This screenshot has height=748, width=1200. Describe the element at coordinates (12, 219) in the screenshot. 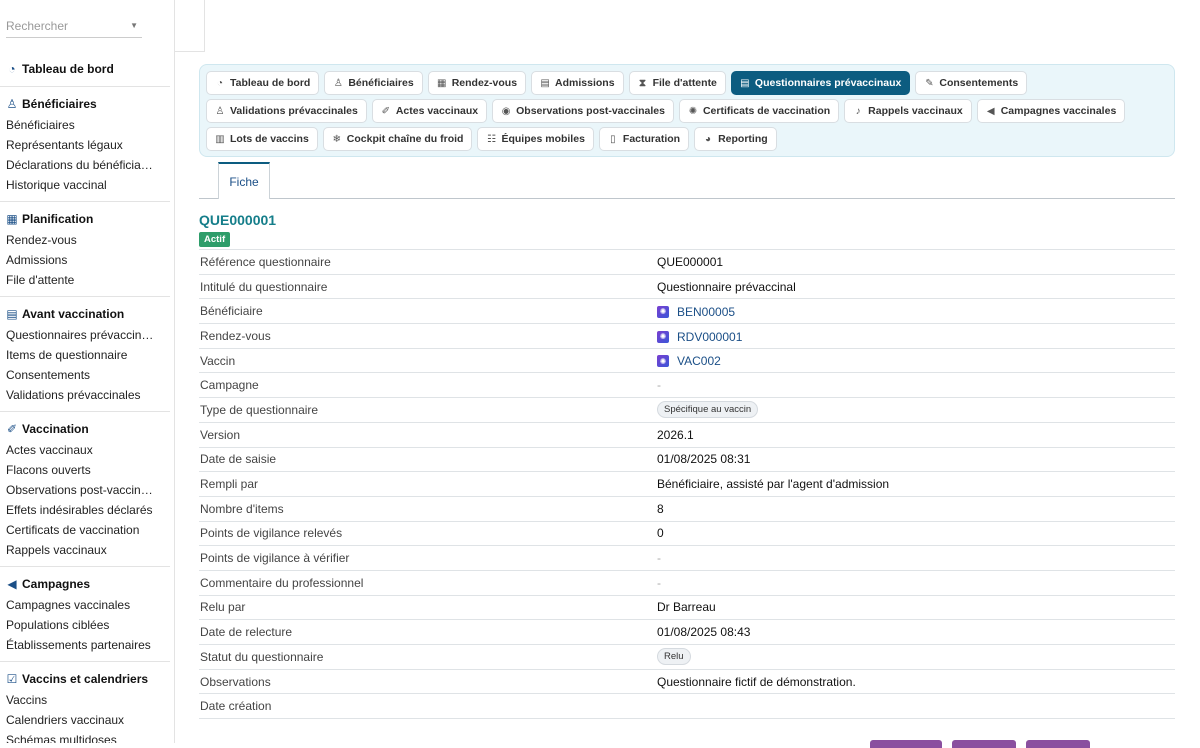

I see `calendar-icon: ▦` at that location.